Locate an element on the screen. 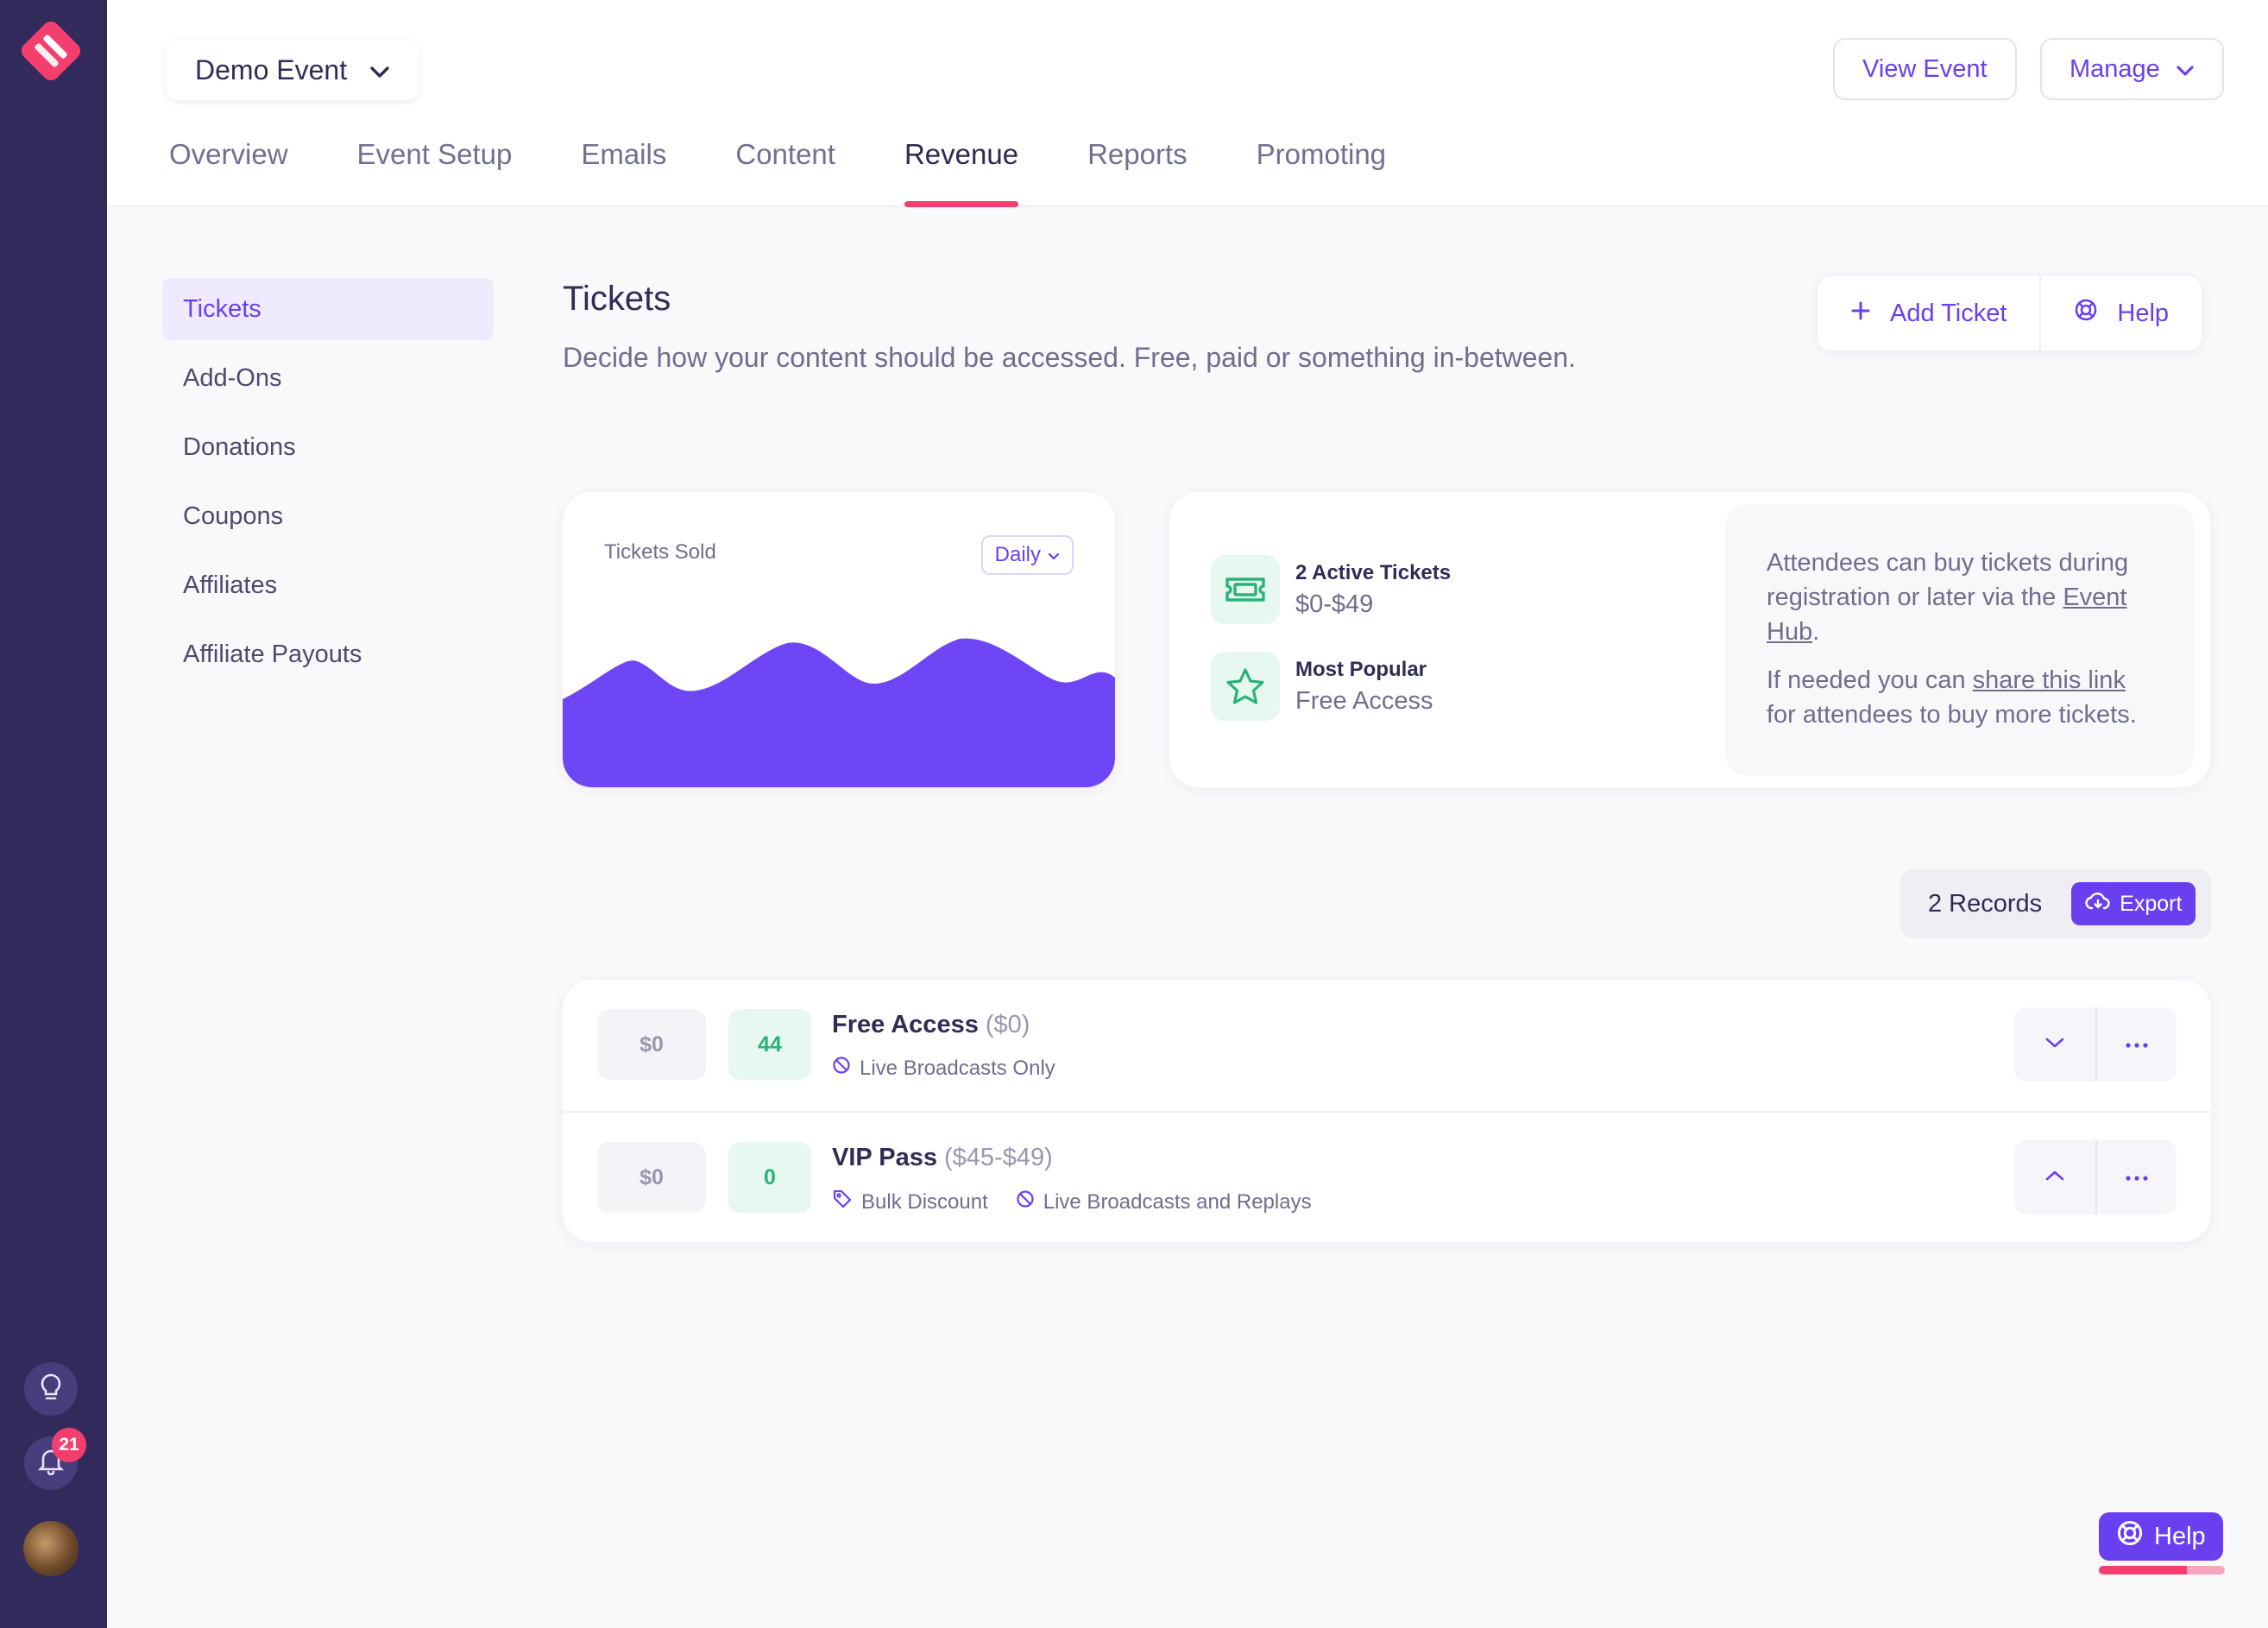 Image resolution: width=2268 pixels, height=1628 pixels. active-tickets-label: 2 Active Tickets is located at coordinates (1374, 572).